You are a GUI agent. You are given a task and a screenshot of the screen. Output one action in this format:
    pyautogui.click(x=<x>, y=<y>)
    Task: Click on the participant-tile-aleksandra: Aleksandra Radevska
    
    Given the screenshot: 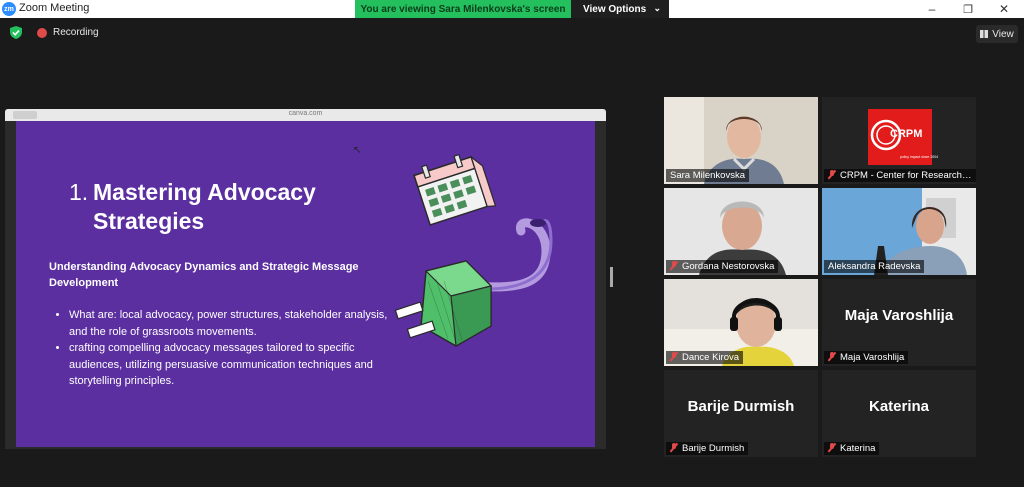 What is the action you would take?
    pyautogui.click(x=899, y=231)
    